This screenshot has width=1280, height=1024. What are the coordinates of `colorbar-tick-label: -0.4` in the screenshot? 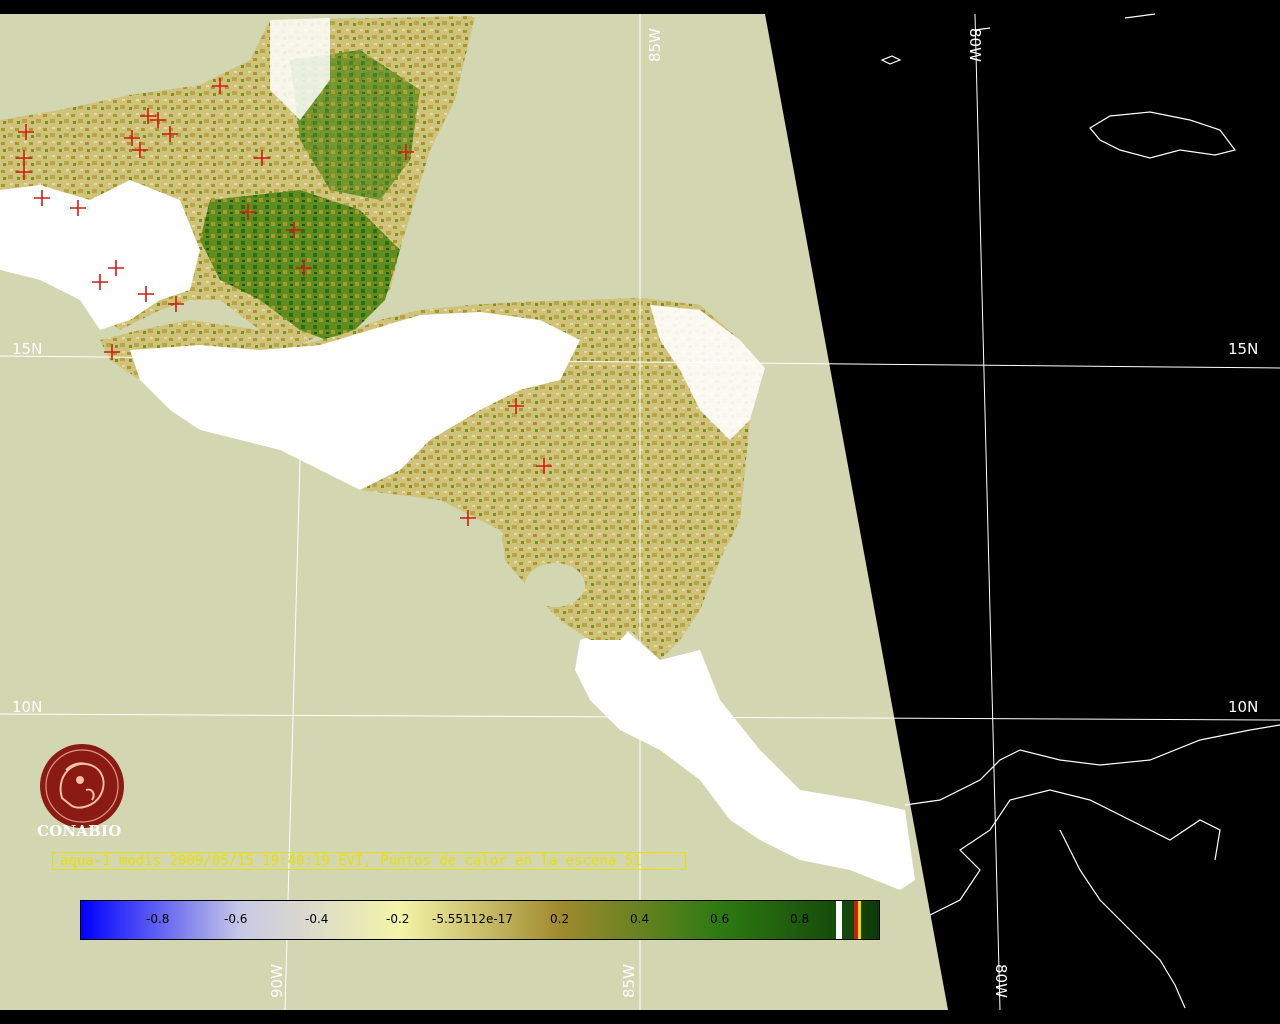 It's located at (317, 919).